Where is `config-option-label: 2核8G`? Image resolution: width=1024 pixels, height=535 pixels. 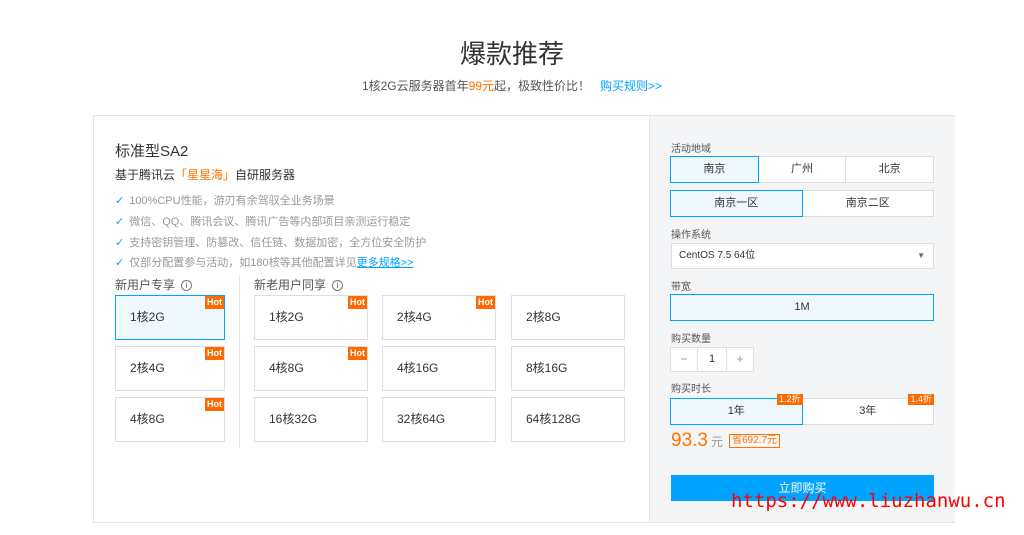
config-option-label: 2核8G is located at coordinates (543, 317).